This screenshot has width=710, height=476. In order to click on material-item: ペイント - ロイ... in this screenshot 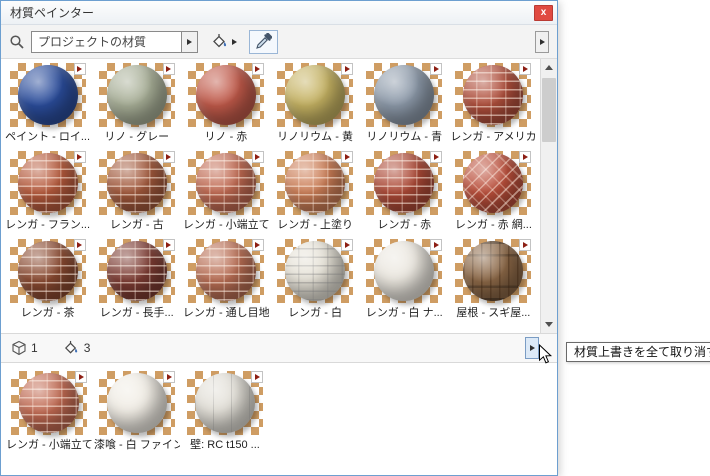, I will do `click(47, 107)`.